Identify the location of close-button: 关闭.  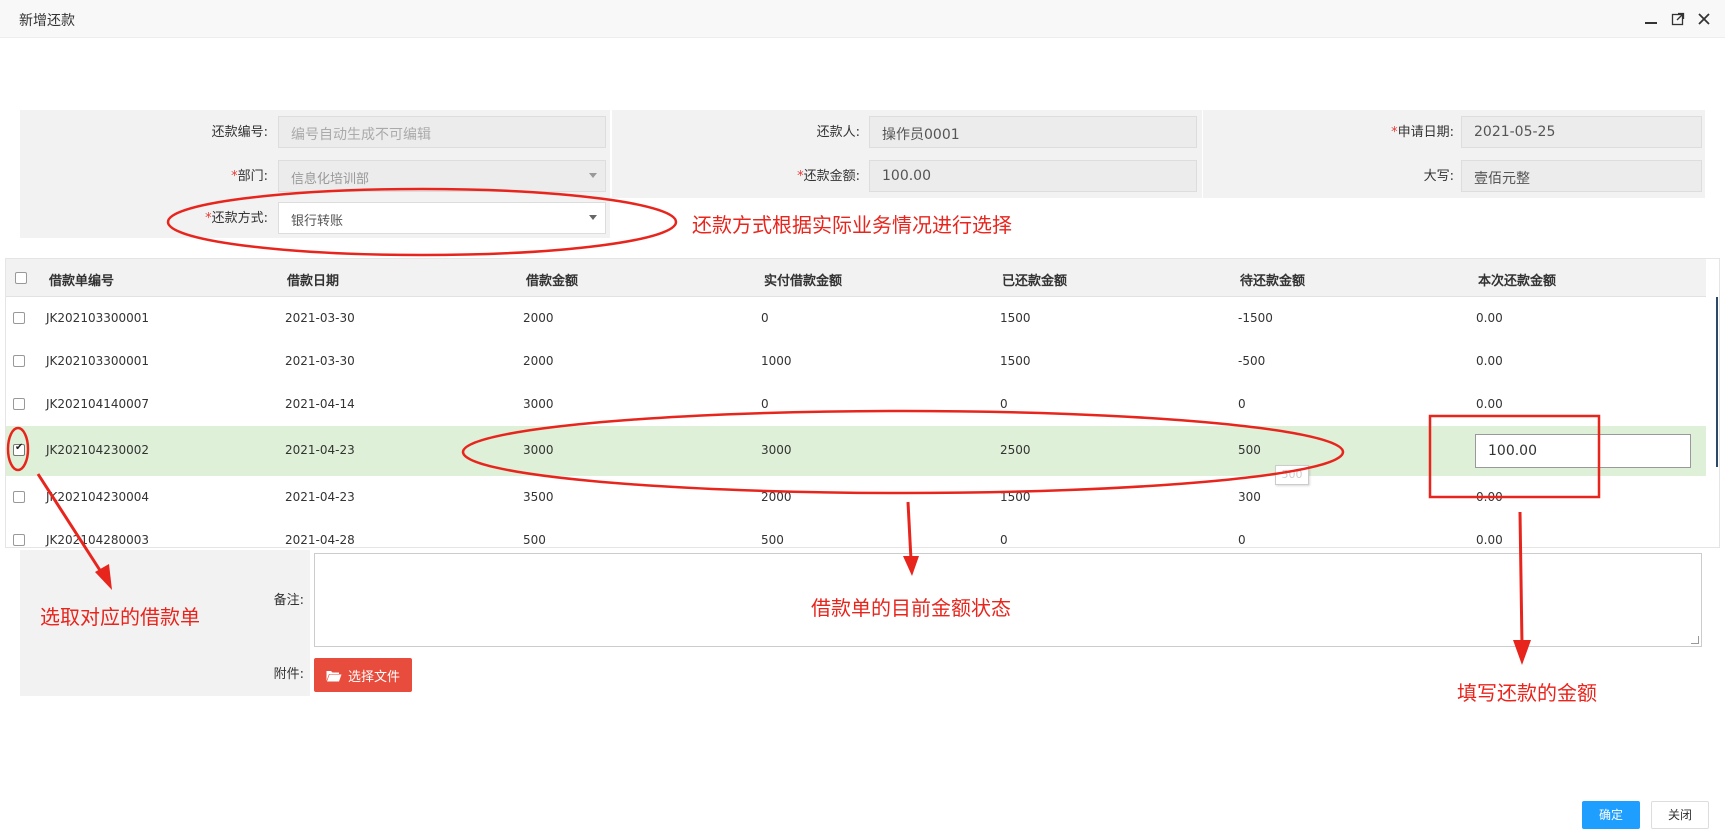
(1680, 815).